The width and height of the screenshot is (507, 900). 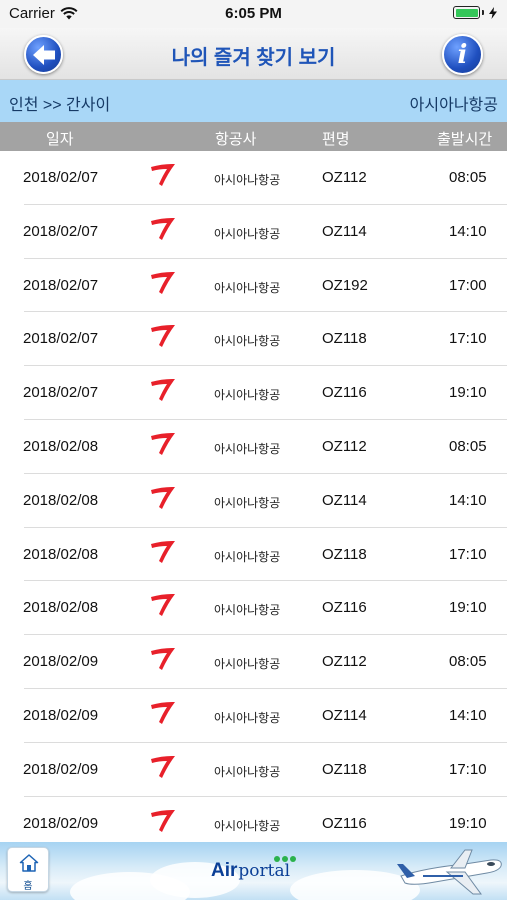 I want to click on header-departure-time: 출발시간, so click(x=465, y=139).